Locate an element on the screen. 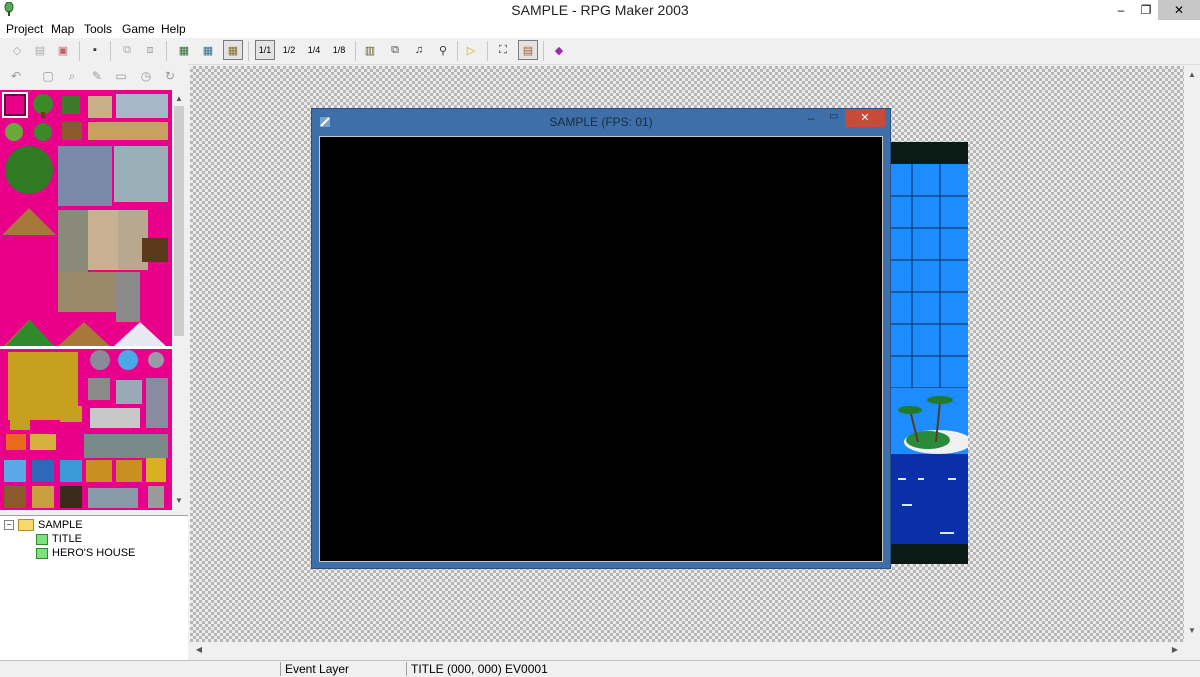  tree-map-heros-house: HERO'S HOUSE is located at coordinates (85, 553).